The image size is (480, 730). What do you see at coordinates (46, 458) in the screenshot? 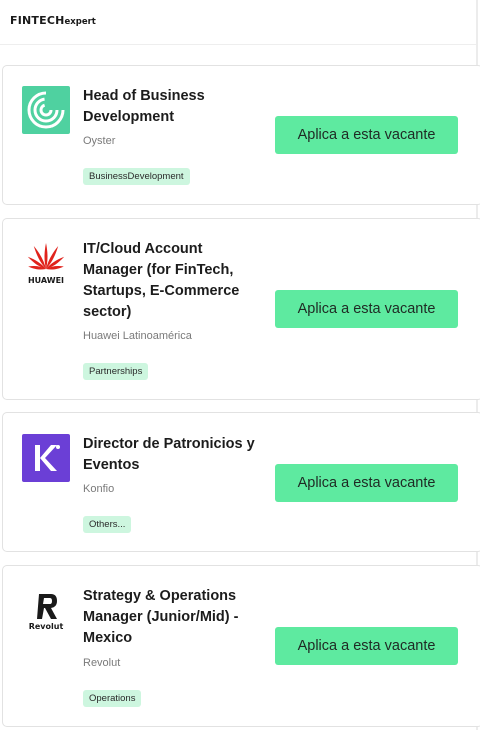
I see `konfio-logo` at bounding box center [46, 458].